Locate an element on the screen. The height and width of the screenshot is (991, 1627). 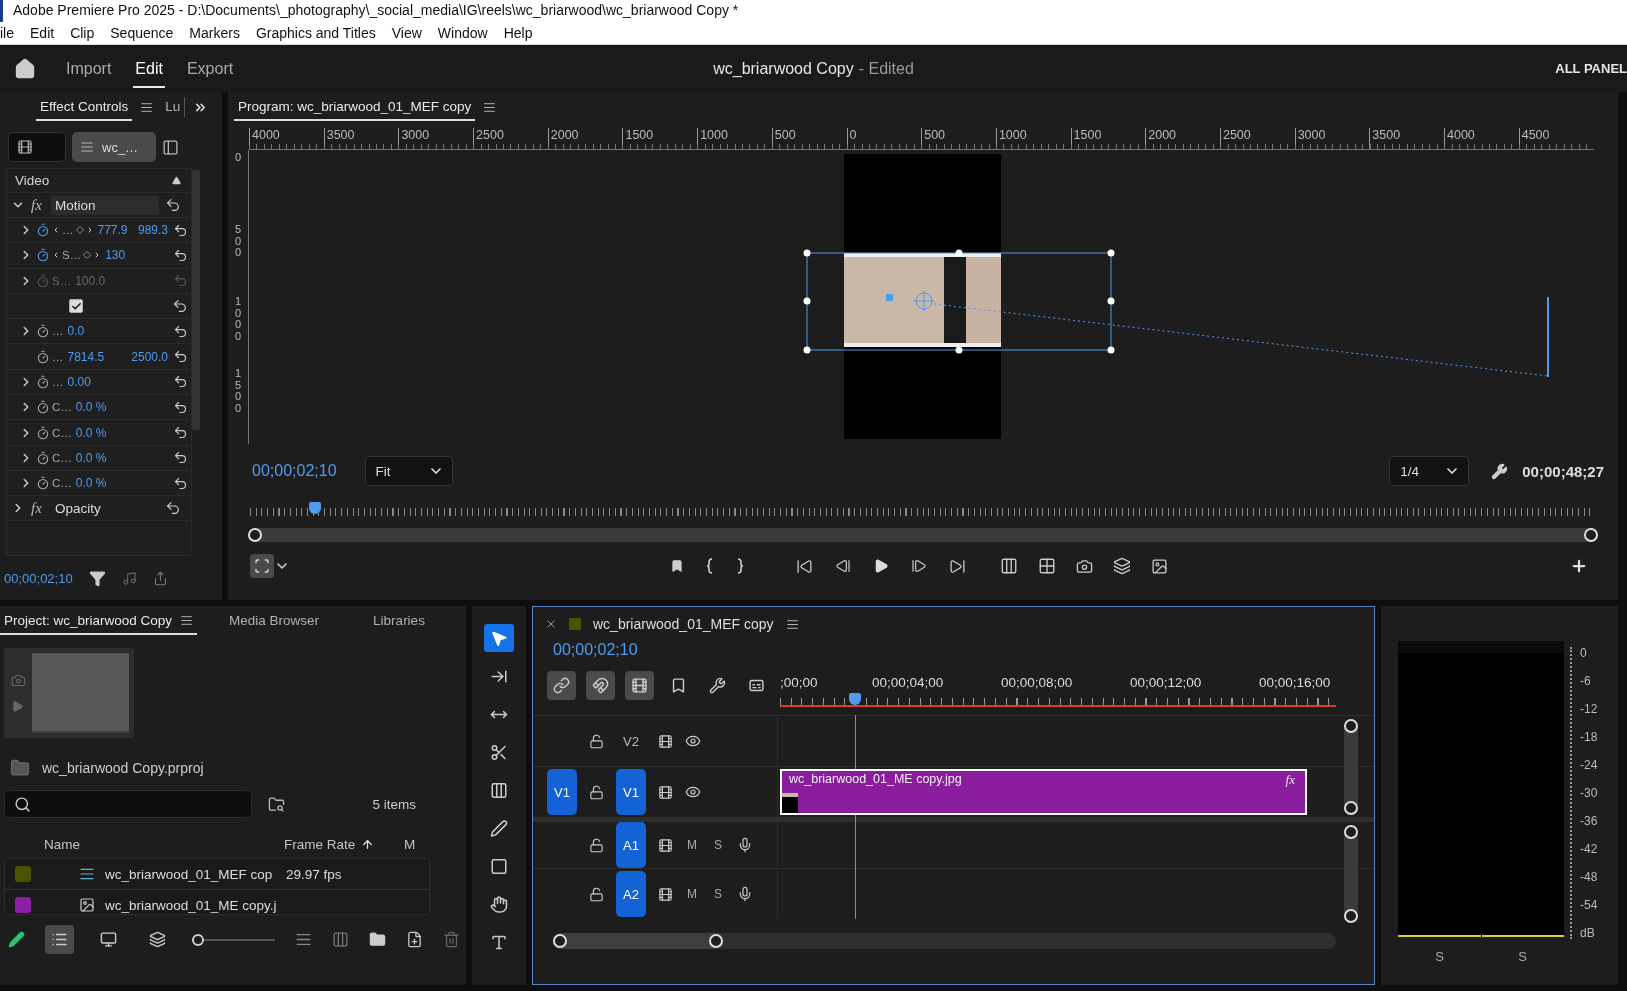
step-back-icon is located at coordinates (843, 566).